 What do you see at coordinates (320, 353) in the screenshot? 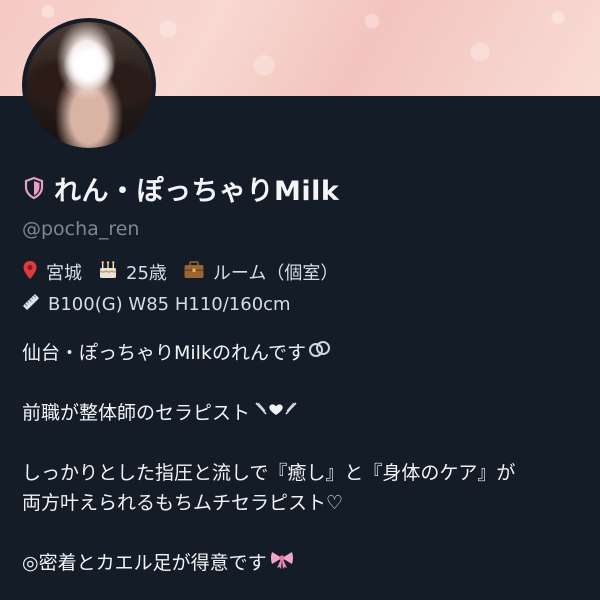
I see `rings-icon` at bounding box center [320, 353].